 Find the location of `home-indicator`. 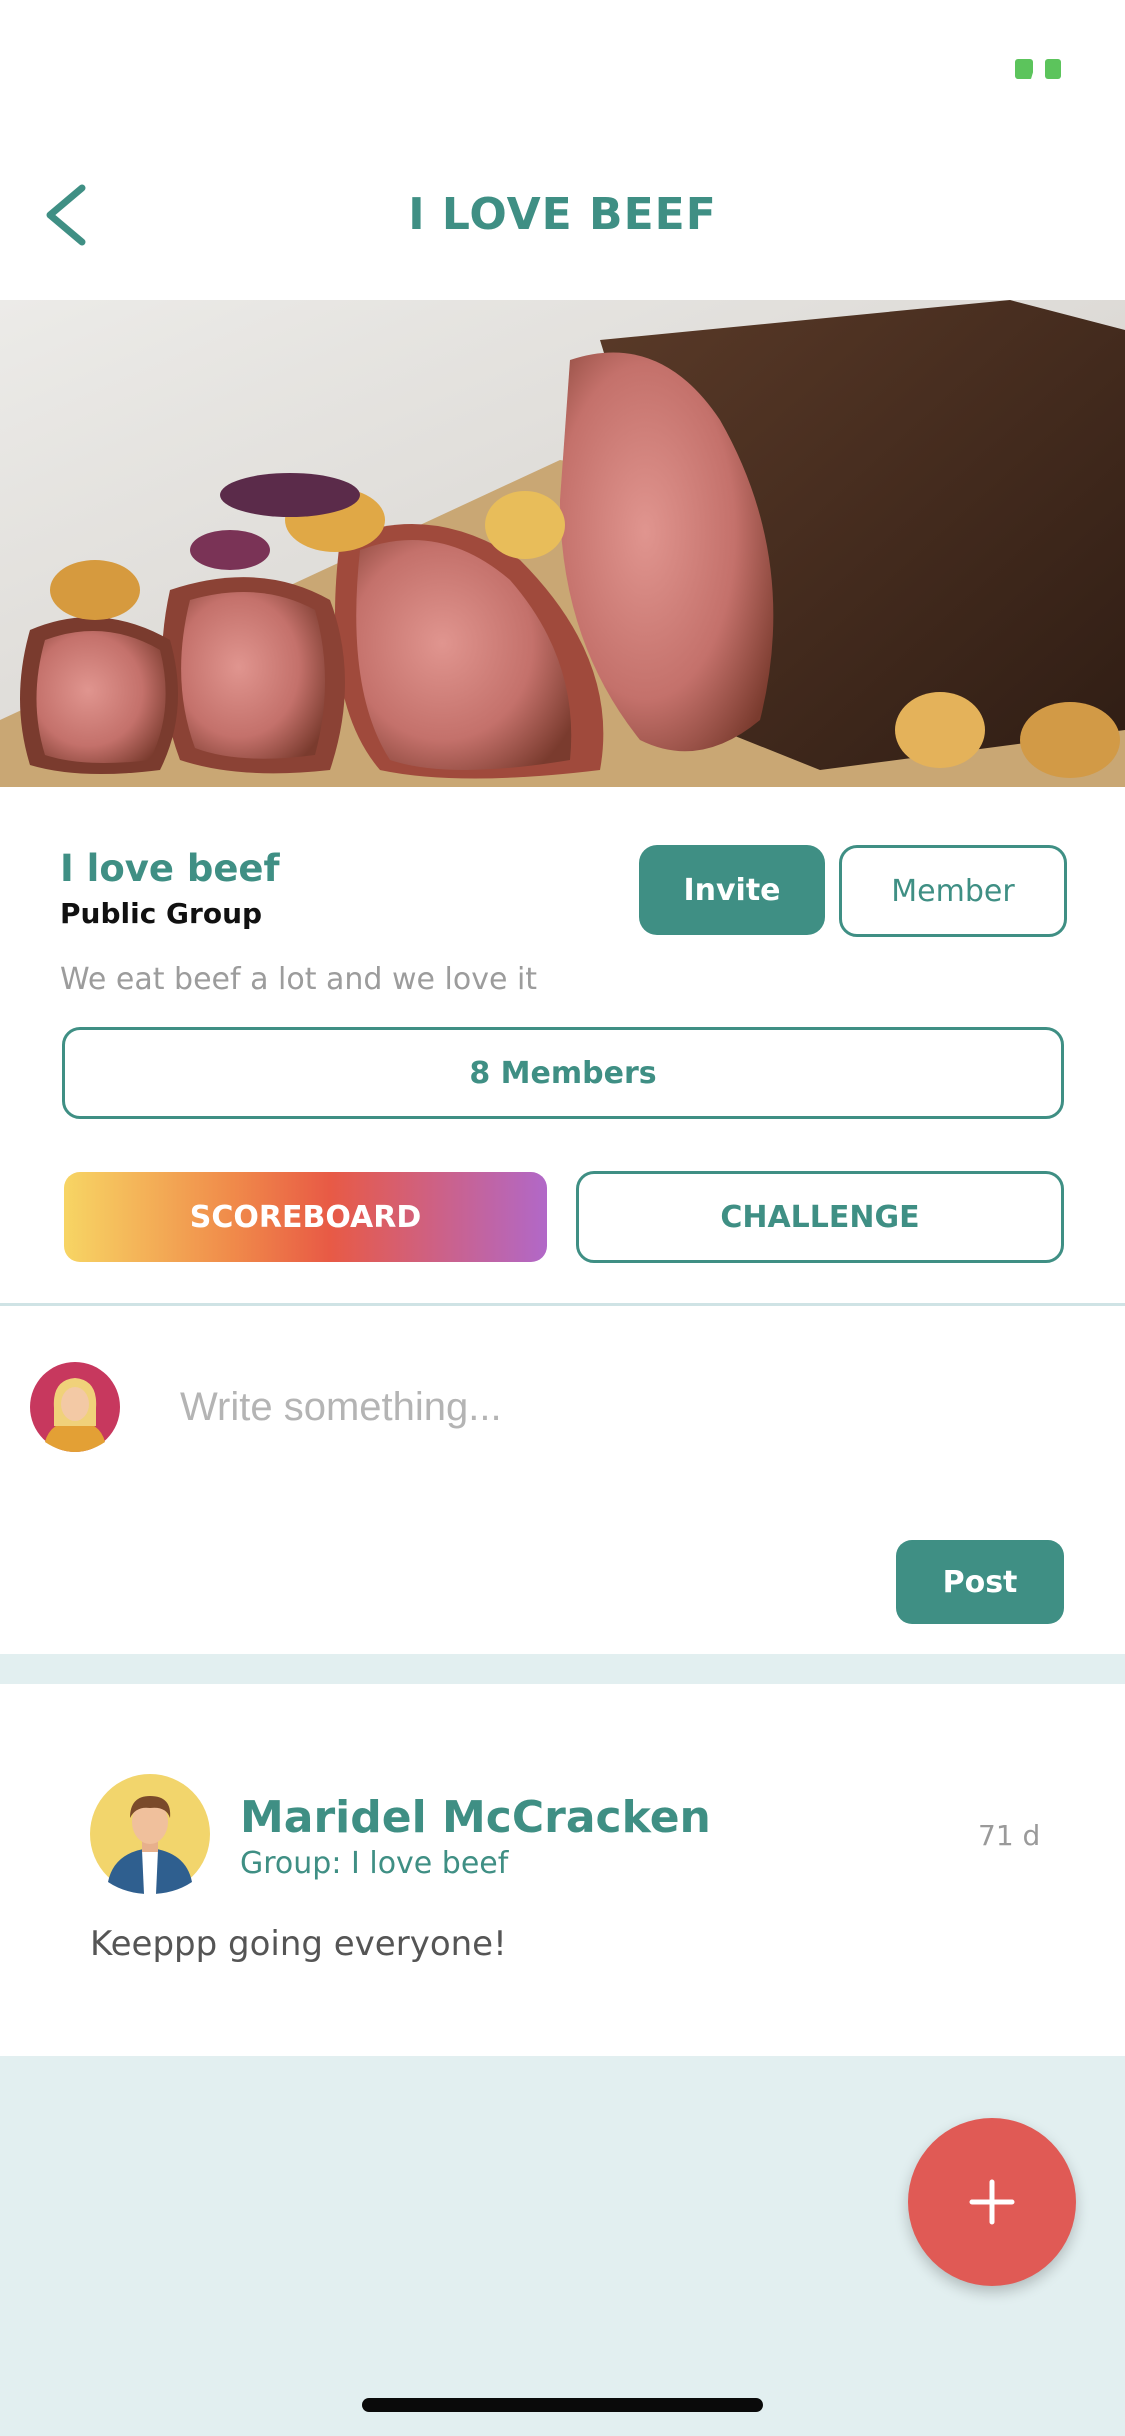

home-indicator is located at coordinates (562, 2405).